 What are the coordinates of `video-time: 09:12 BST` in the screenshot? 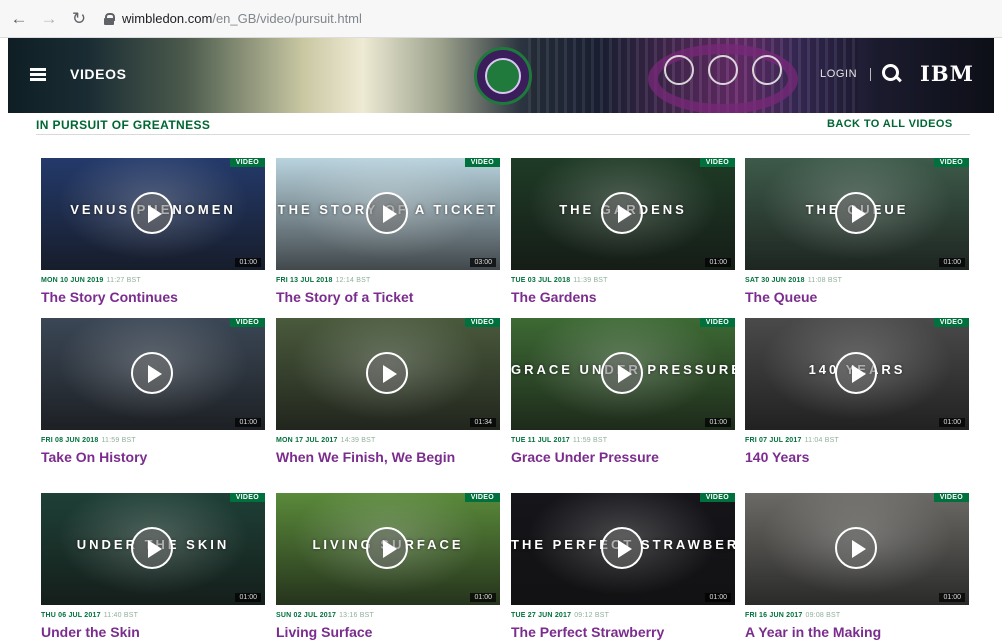 It's located at (592, 615).